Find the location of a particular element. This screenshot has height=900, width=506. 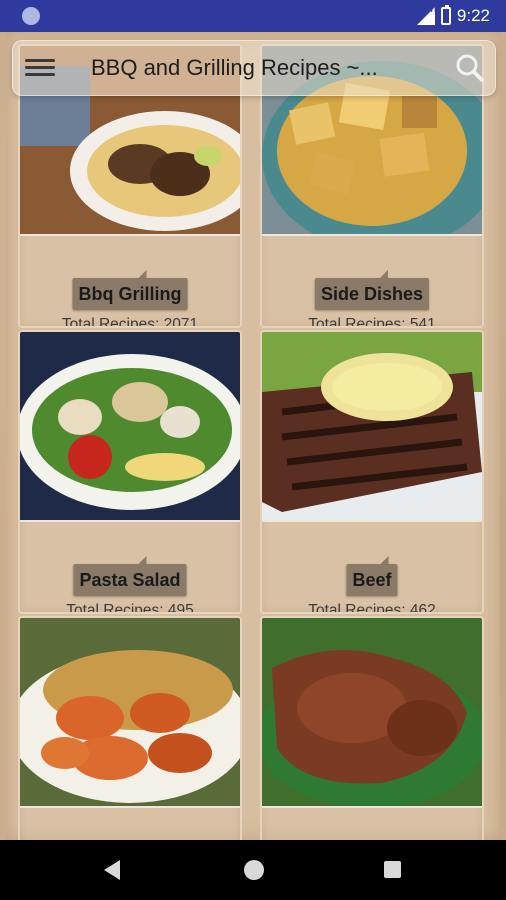

status-icons: LTE 9:22 is located at coordinates (453, 15).